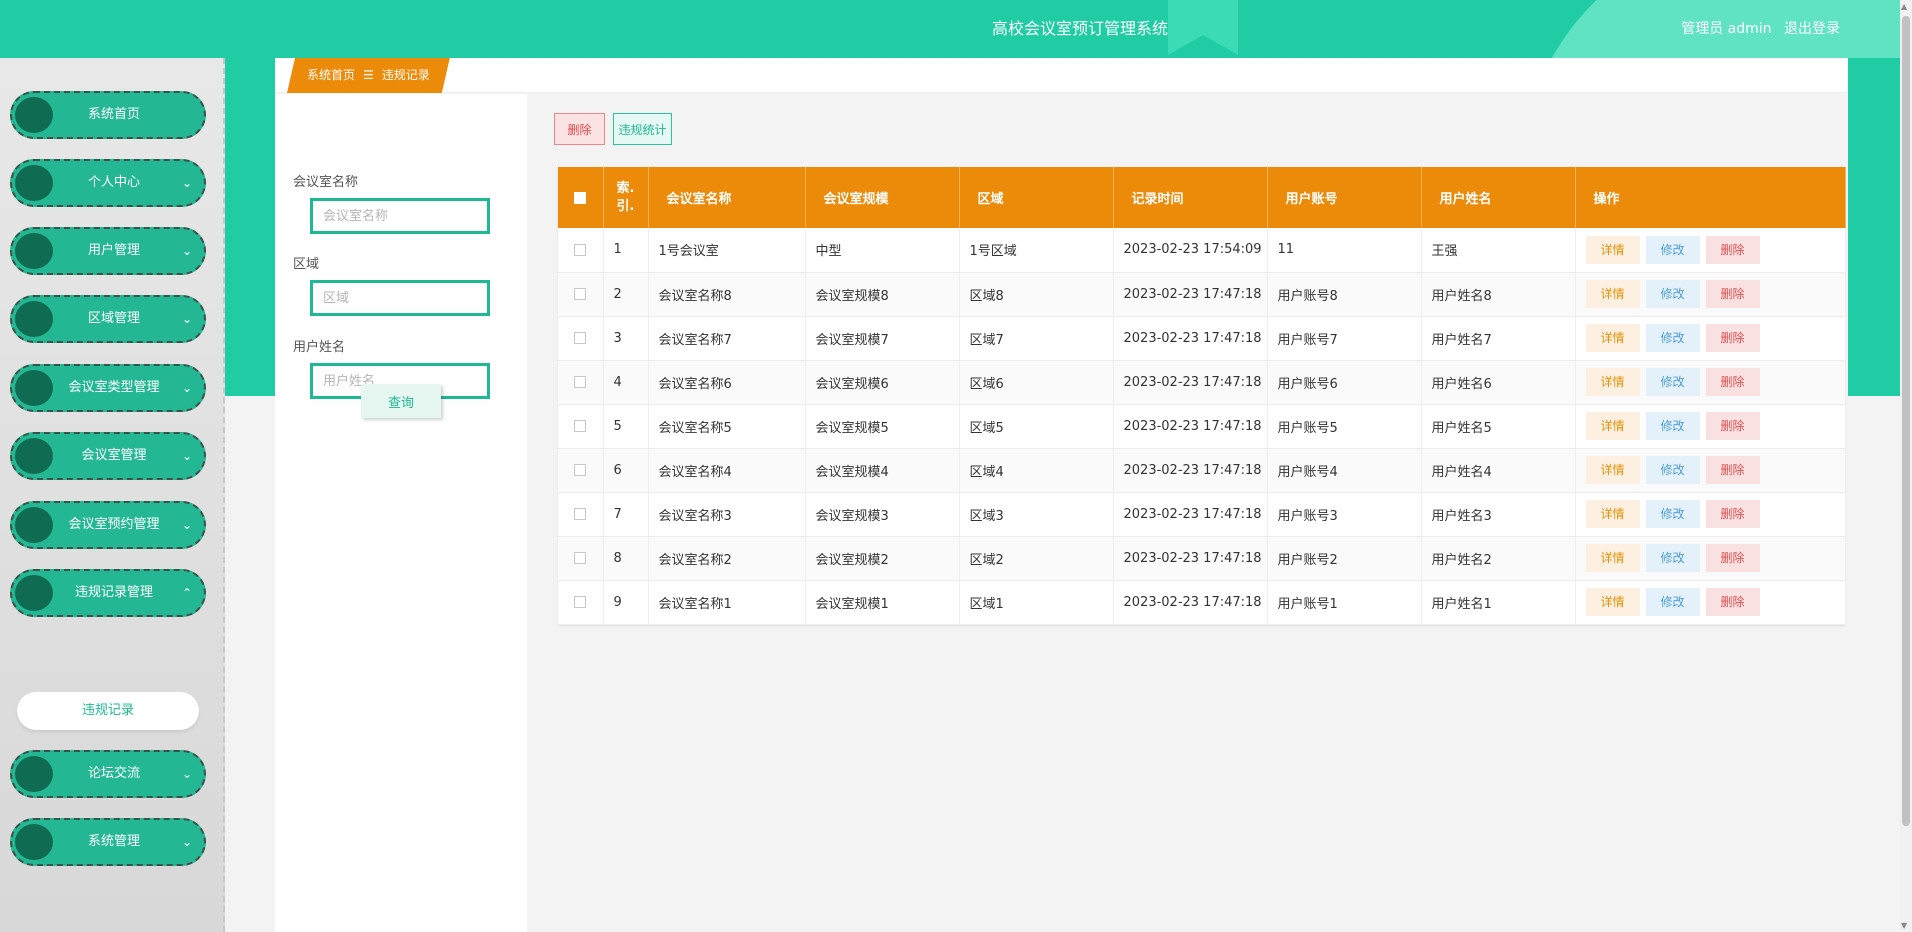 Image resolution: width=1912 pixels, height=932 pixels. I want to click on sidebar-item-label: 会议室预约管理, so click(114, 524).